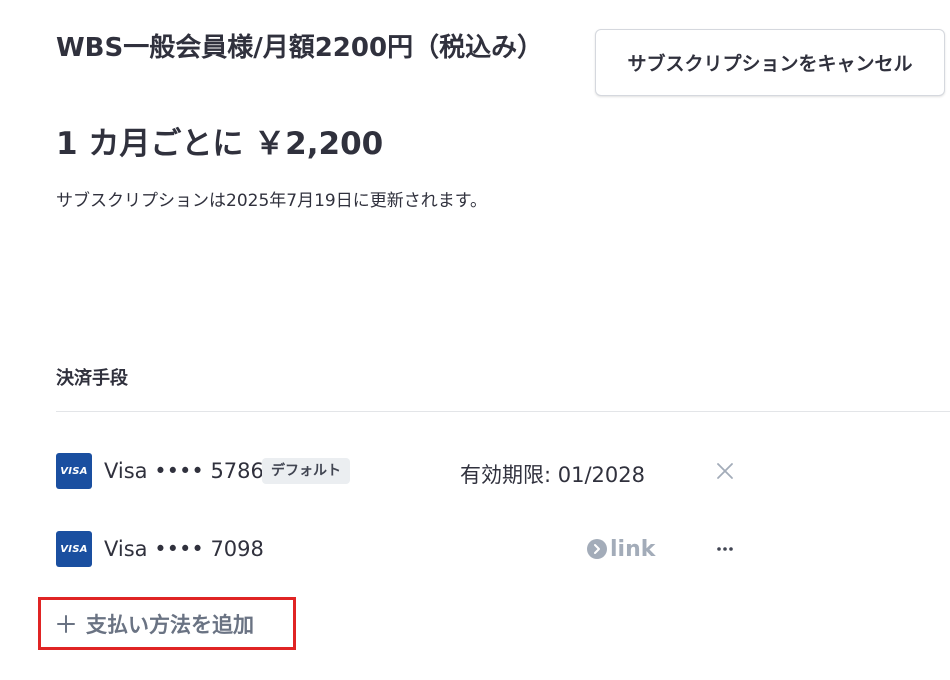  What do you see at coordinates (725, 549) in the screenshot?
I see `more-icon` at bounding box center [725, 549].